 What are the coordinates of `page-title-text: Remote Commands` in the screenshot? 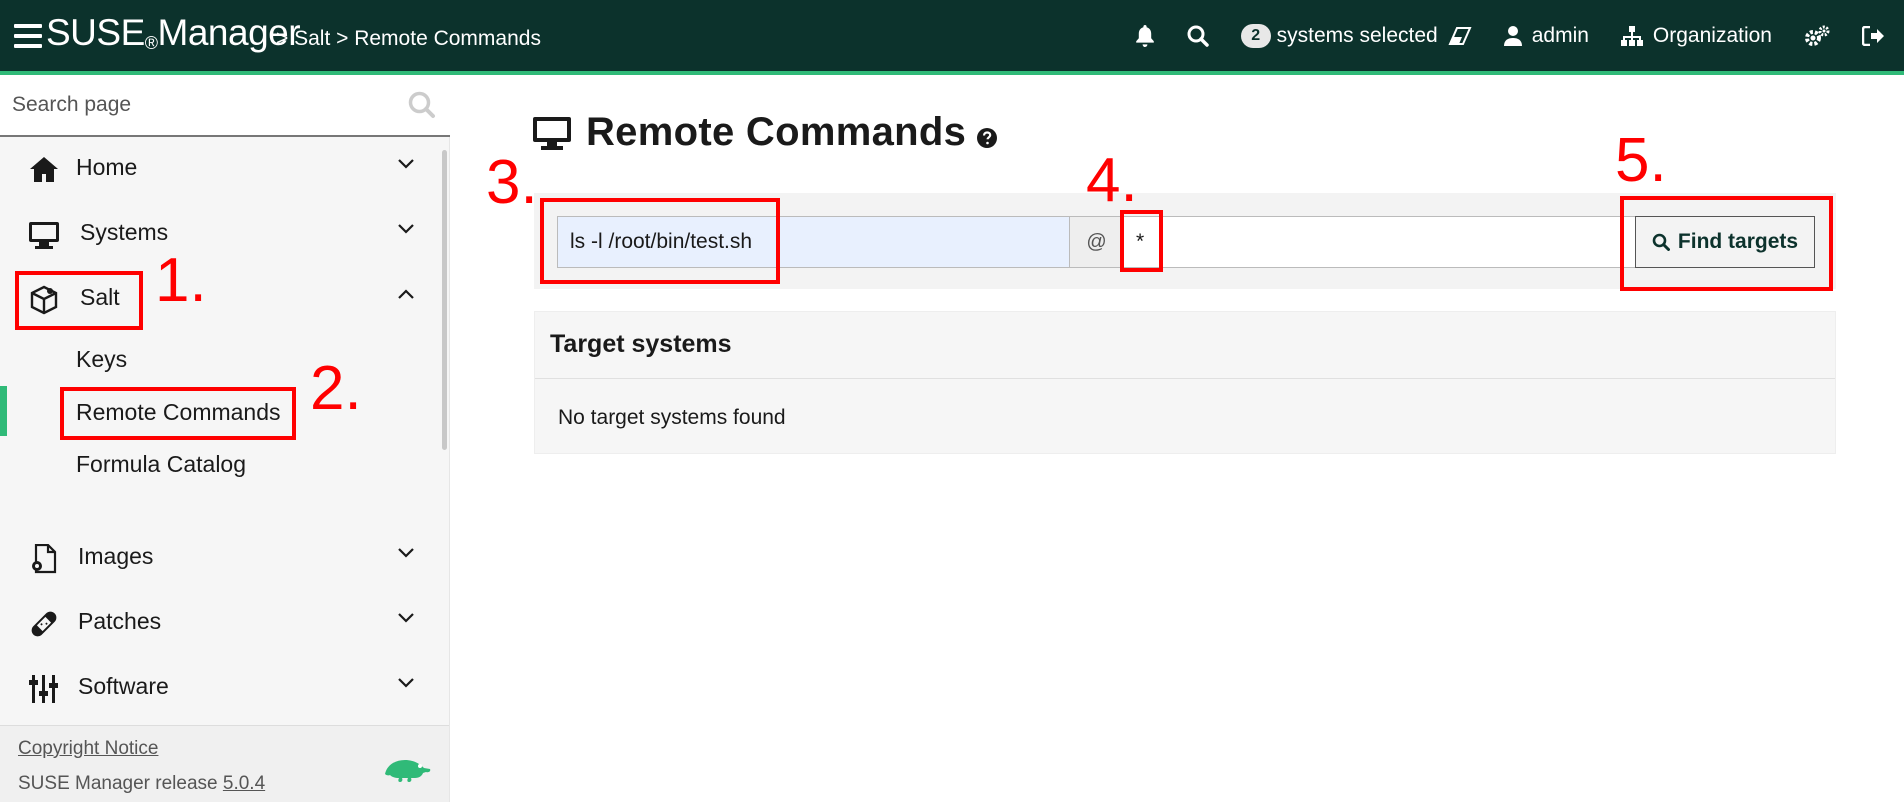 It's located at (776, 132).